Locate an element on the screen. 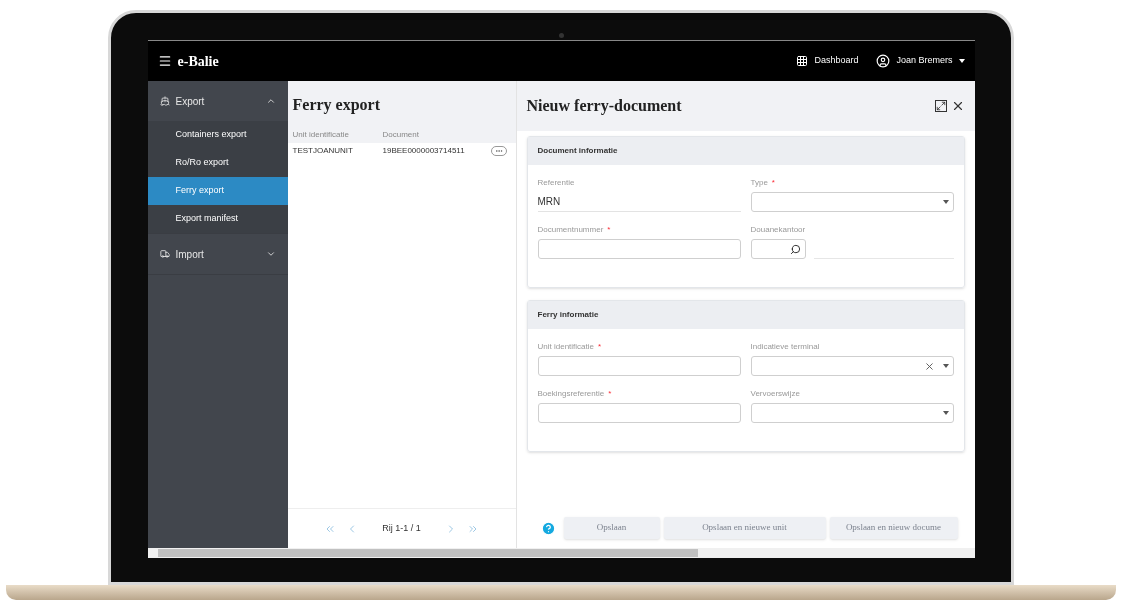  reference-field: MRN is located at coordinates (639, 202).